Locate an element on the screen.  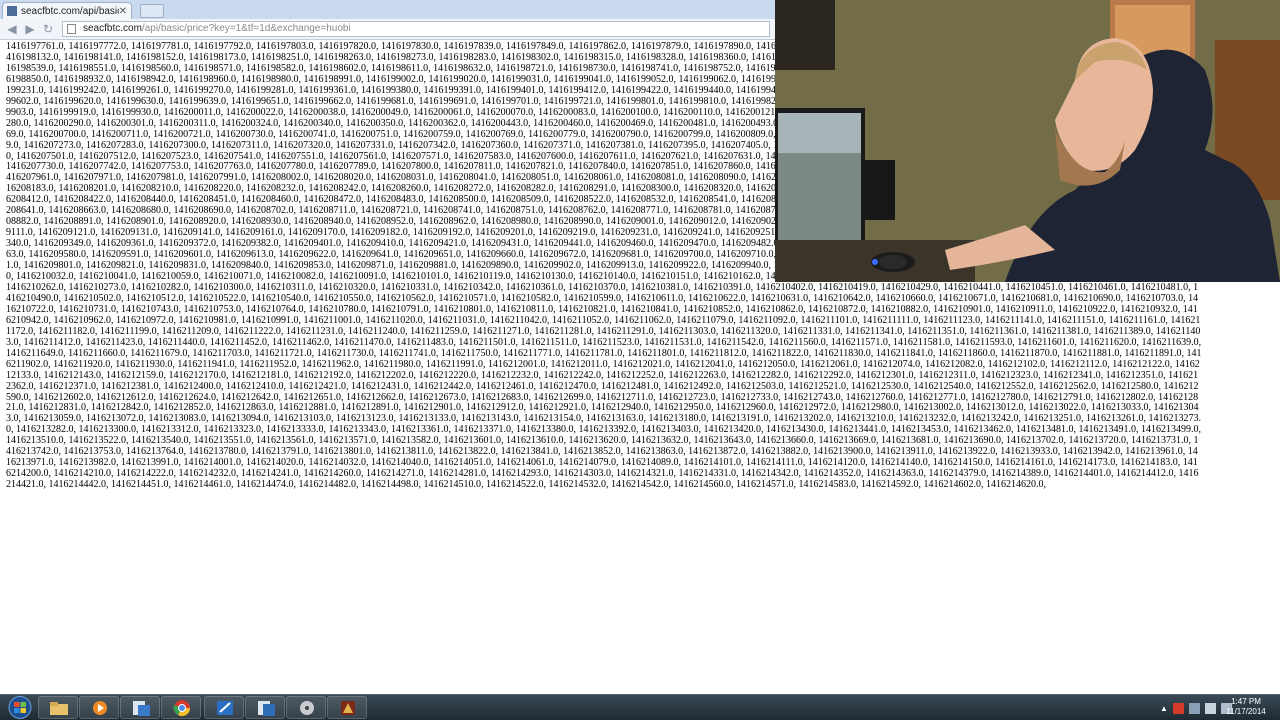
game-icon is located at coordinates (348, 708).